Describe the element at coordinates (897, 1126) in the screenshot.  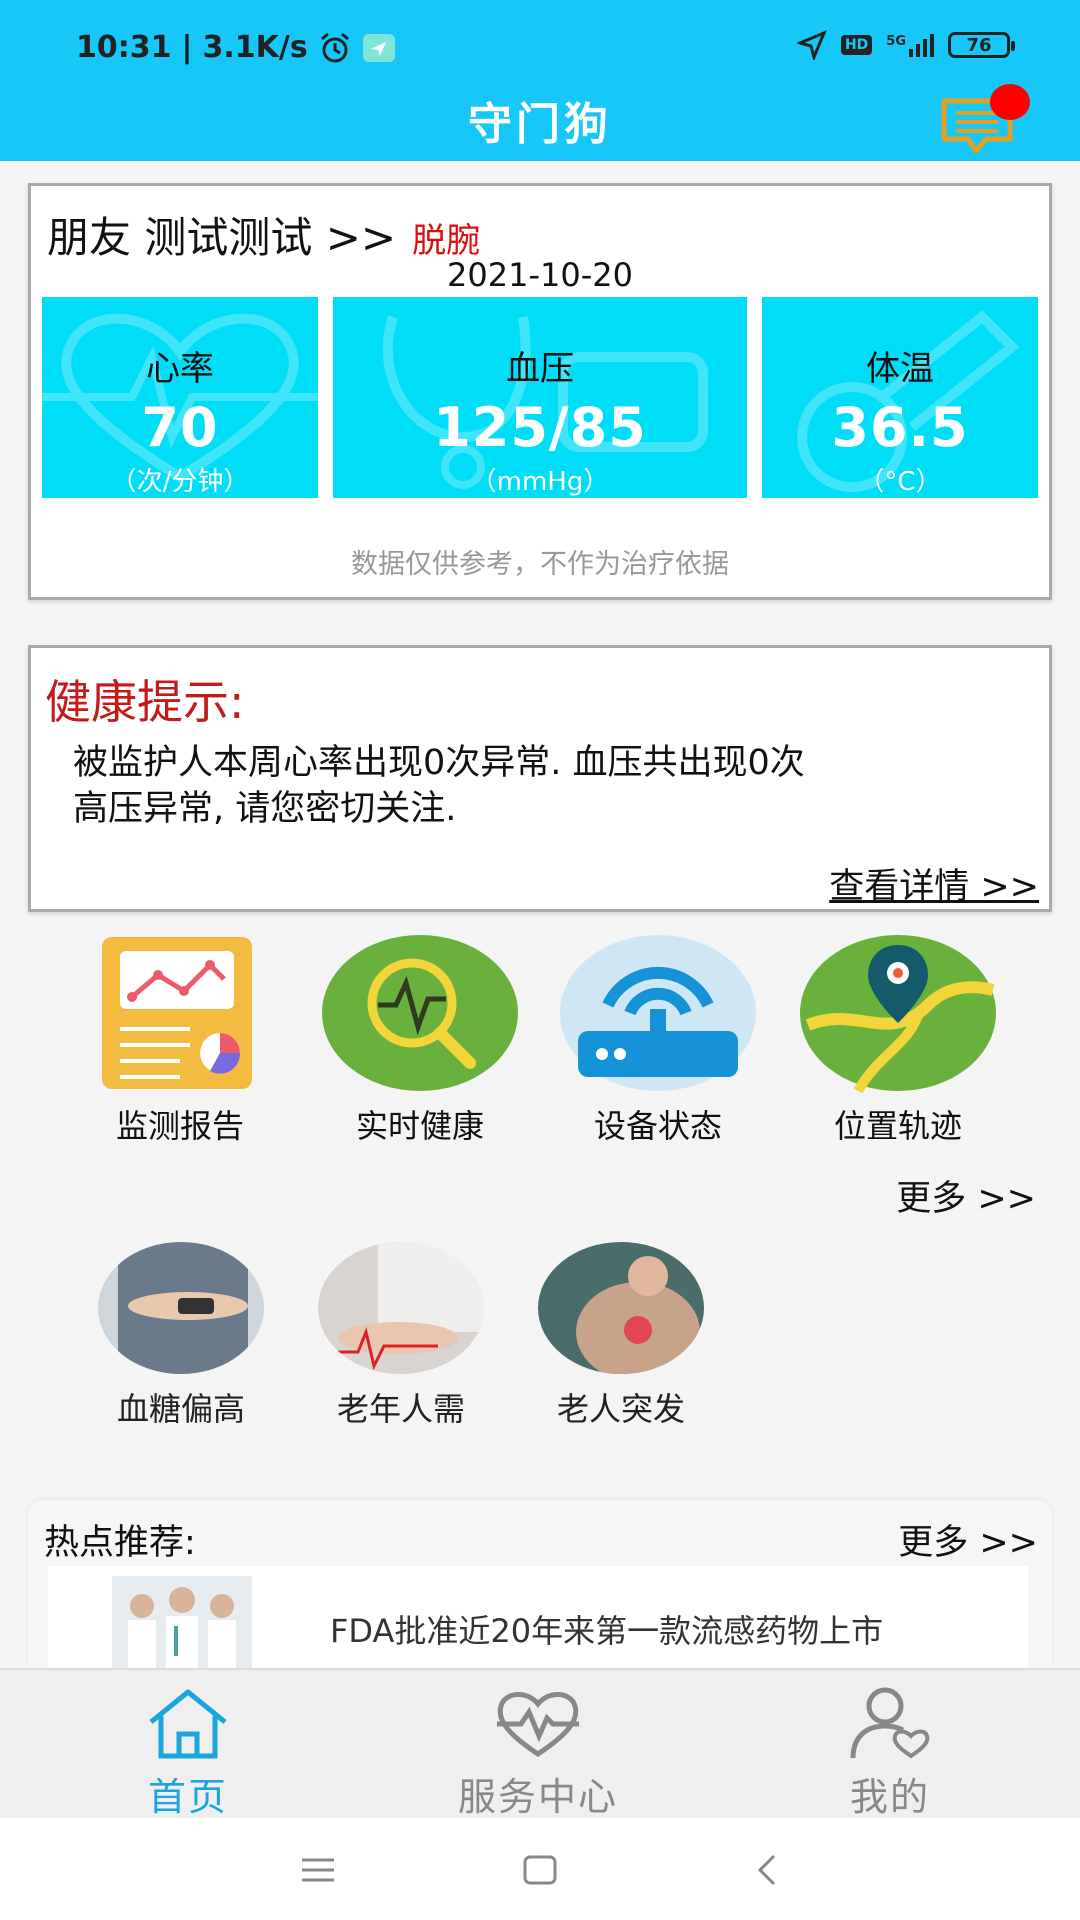
I see `quick-action-label: 位置轨迹` at that location.